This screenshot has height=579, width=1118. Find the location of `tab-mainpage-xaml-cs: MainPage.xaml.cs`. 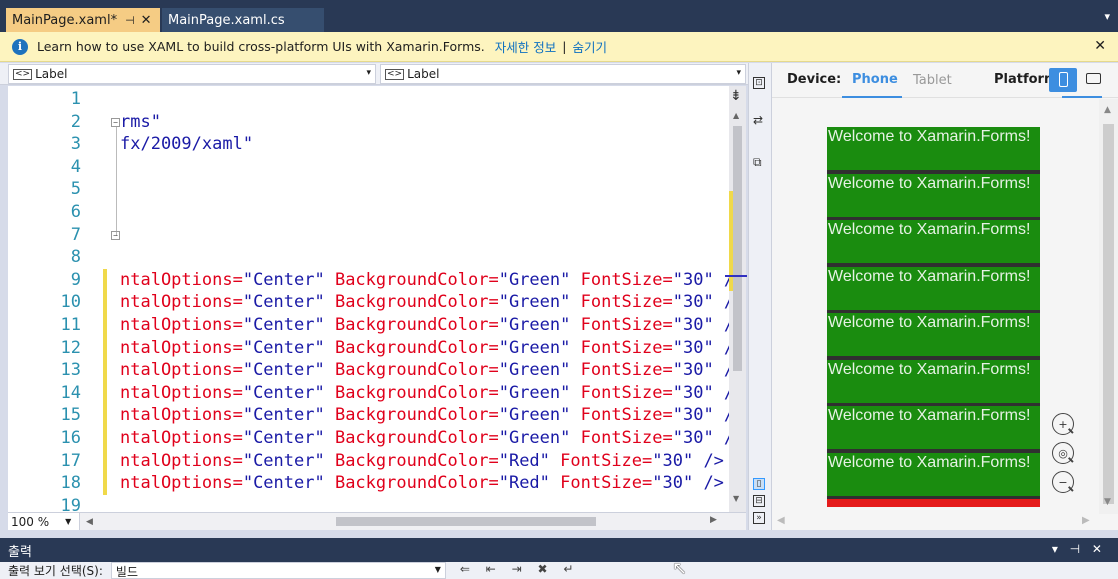

tab-mainpage-xaml-cs: MainPage.xaml.cs is located at coordinates (243, 20).